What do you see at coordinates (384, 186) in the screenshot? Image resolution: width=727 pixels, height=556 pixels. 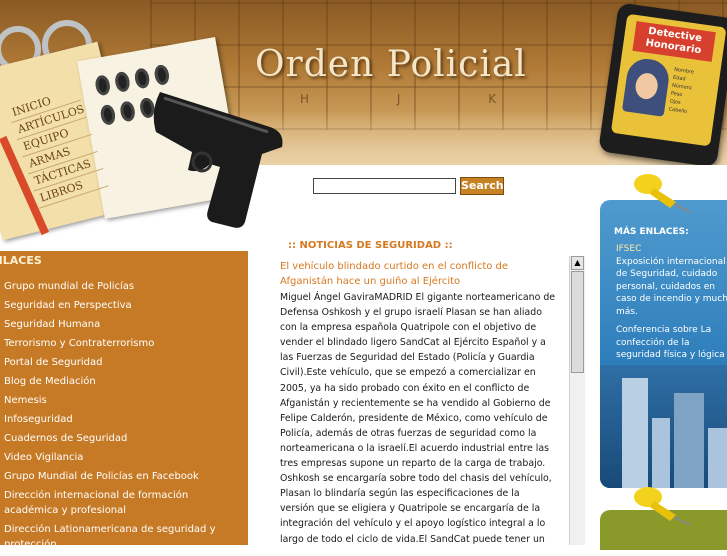 I see `search-input` at bounding box center [384, 186].